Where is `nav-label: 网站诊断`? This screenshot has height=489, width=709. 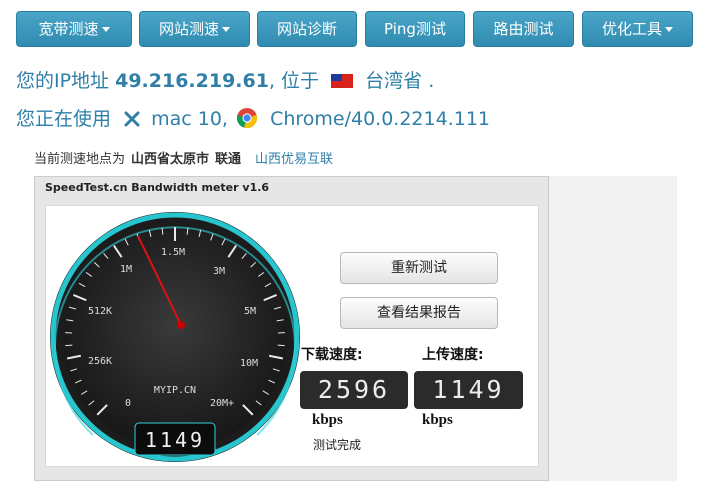 nav-label: 网站诊断 is located at coordinates (306, 29).